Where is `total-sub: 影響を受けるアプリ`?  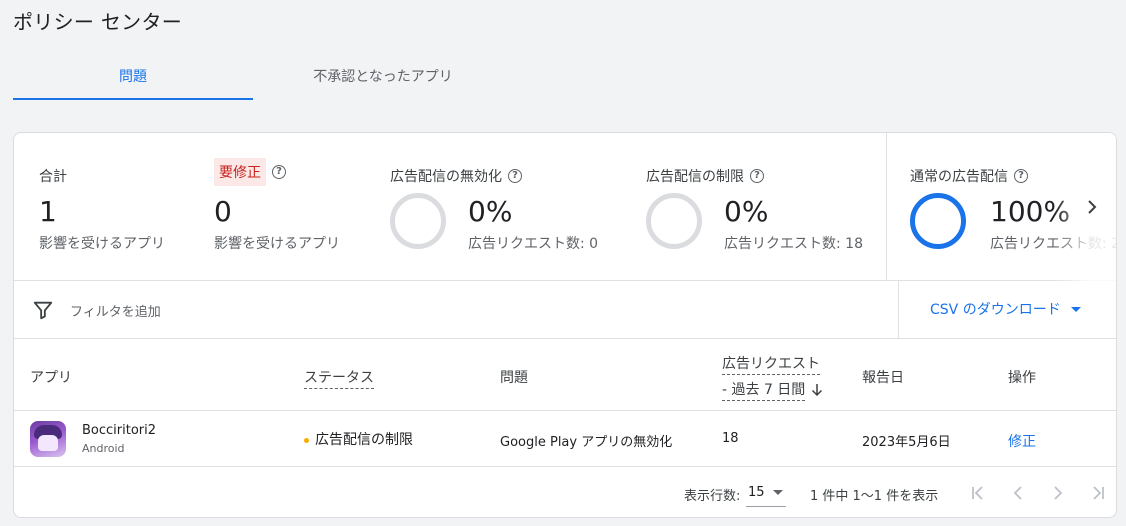 total-sub: 影響を受けるアプリ is located at coordinates (102, 244).